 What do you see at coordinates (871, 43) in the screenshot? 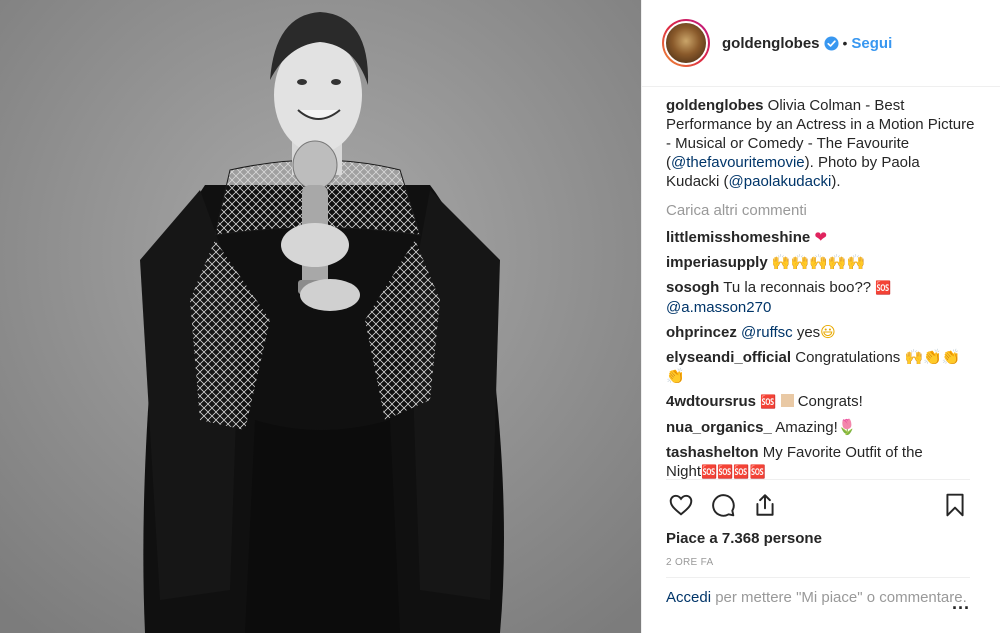
I see `follow-button: Segui` at bounding box center [871, 43].